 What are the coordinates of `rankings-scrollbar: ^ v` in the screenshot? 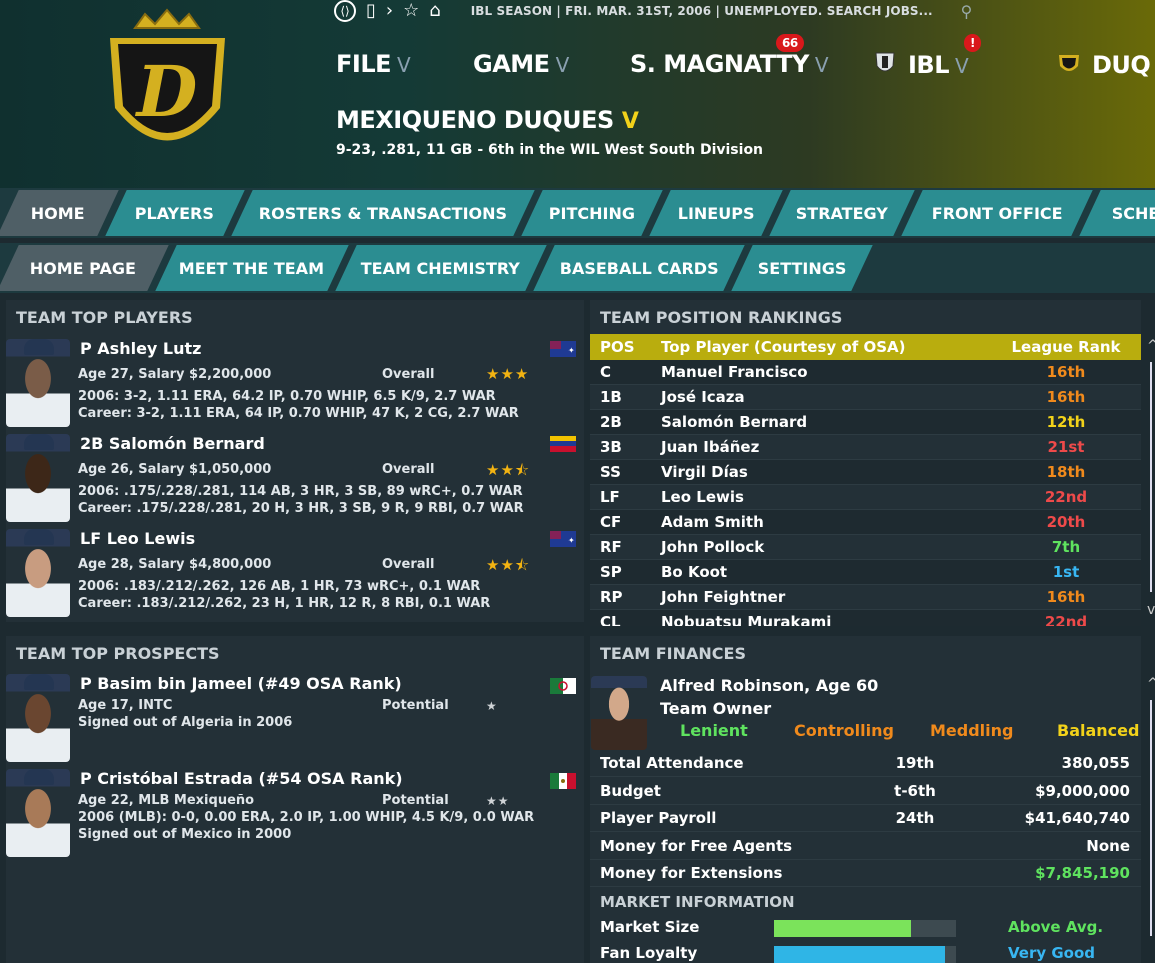 It's located at (1151, 479).